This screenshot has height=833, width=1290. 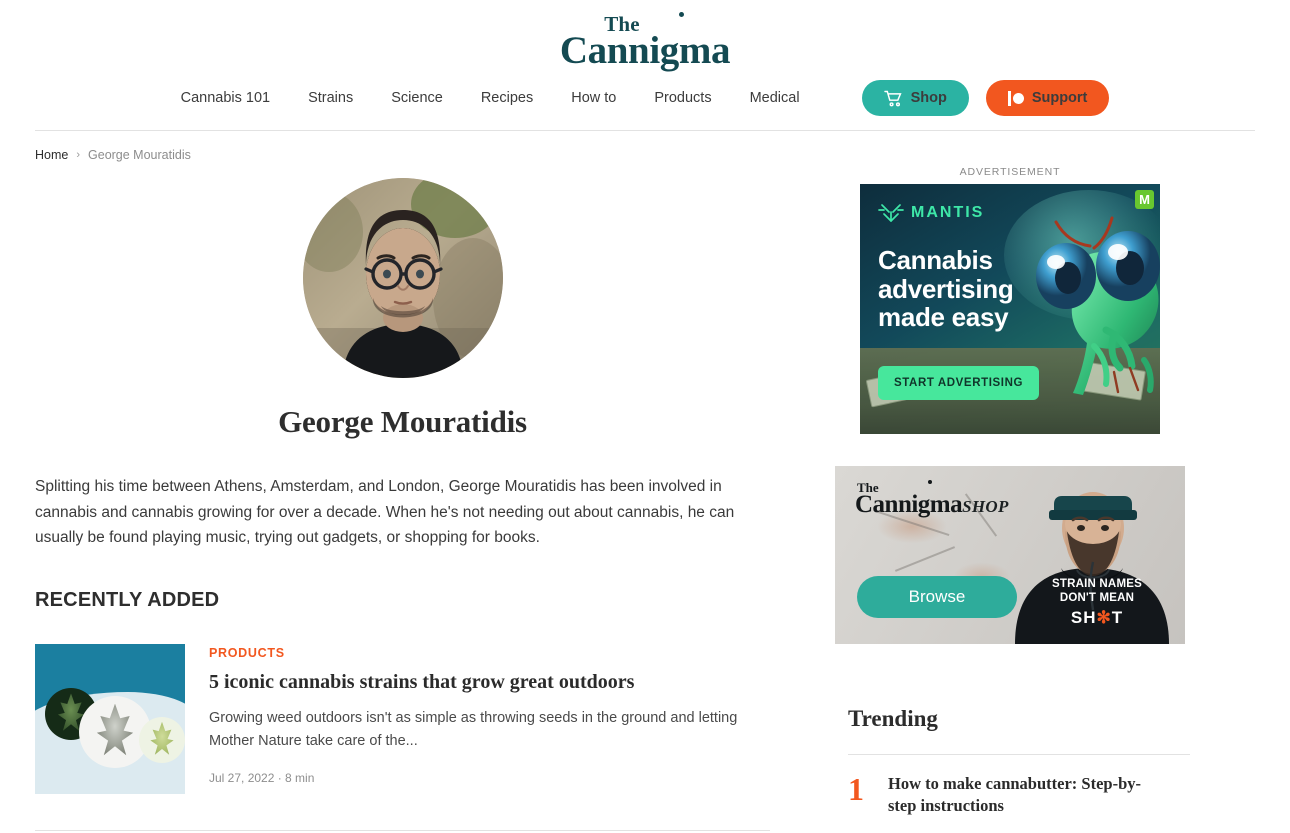 What do you see at coordinates (1097, 584) in the screenshot?
I see `hoodie-line-1: STRAIN NAMES` at bounding box center [1097, 584].